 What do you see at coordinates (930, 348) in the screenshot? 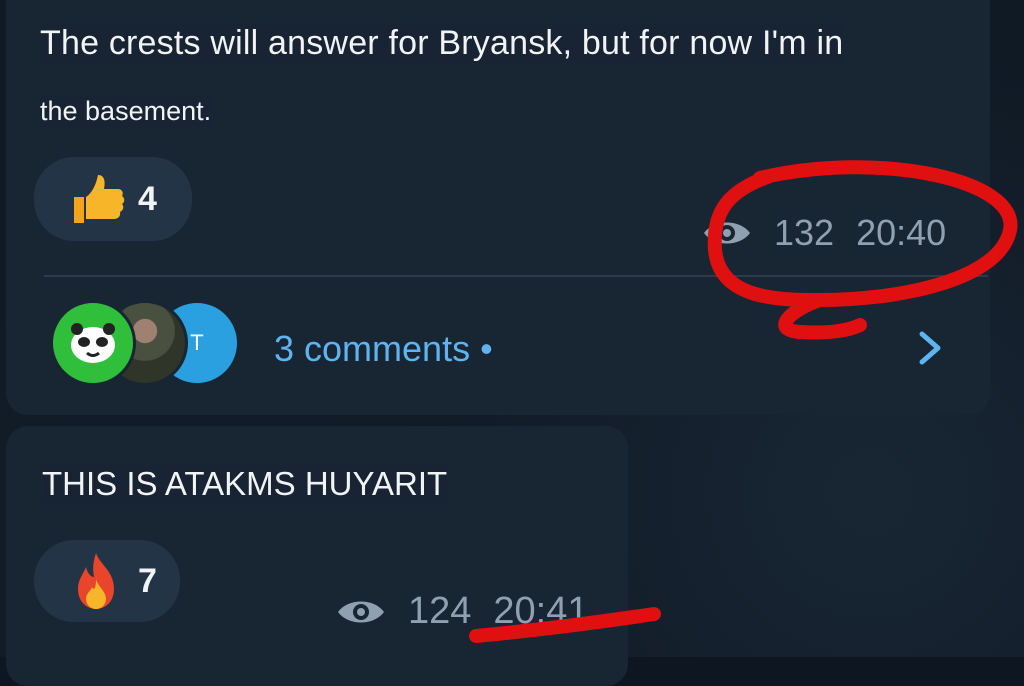
I see `chevron-right-icon` at bounding box center [930, 348].